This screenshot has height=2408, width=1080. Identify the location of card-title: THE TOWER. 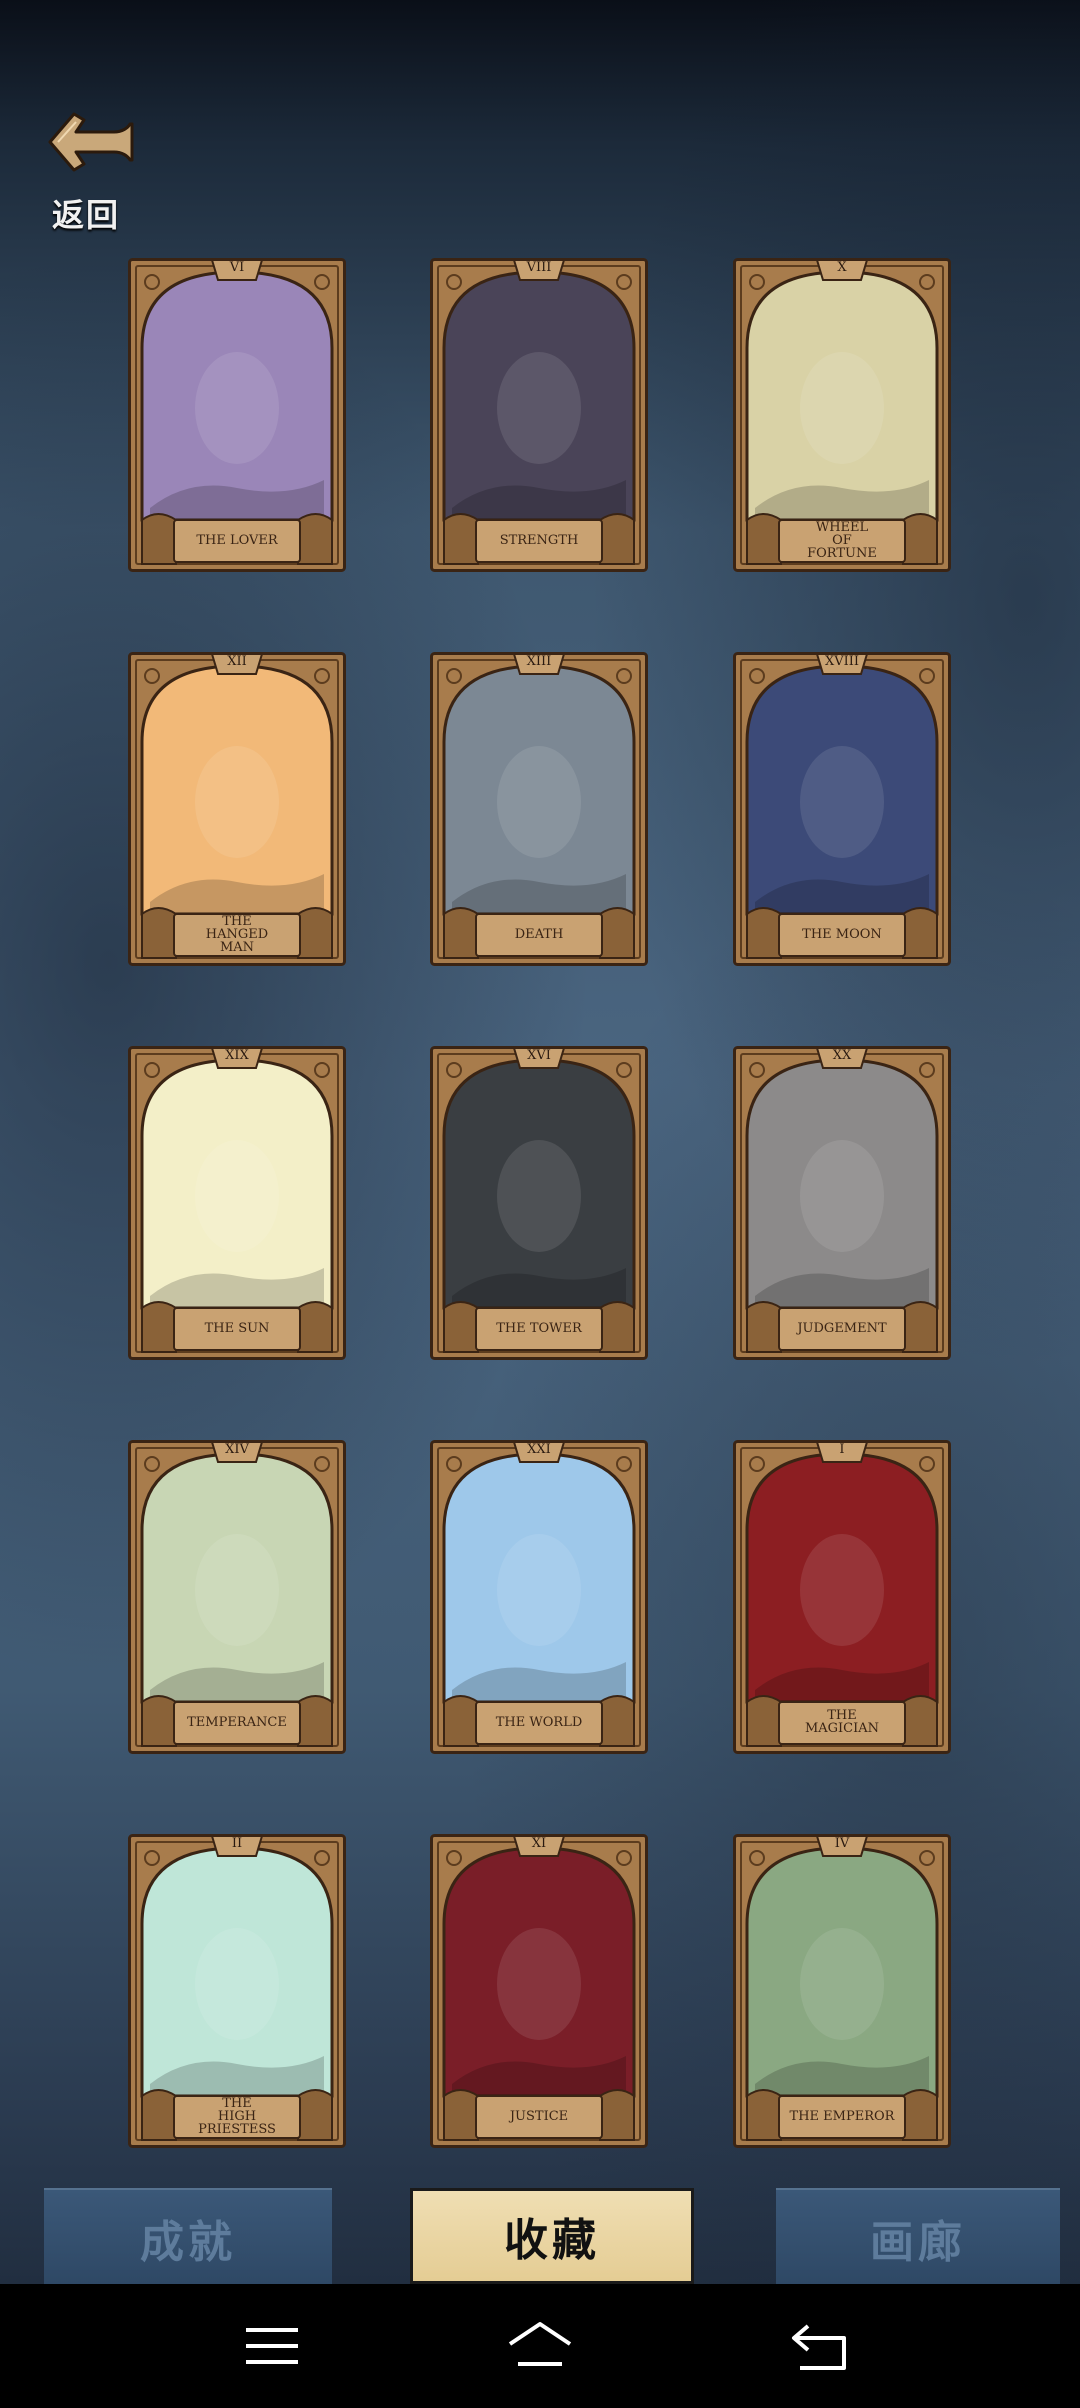
(539, 1328).